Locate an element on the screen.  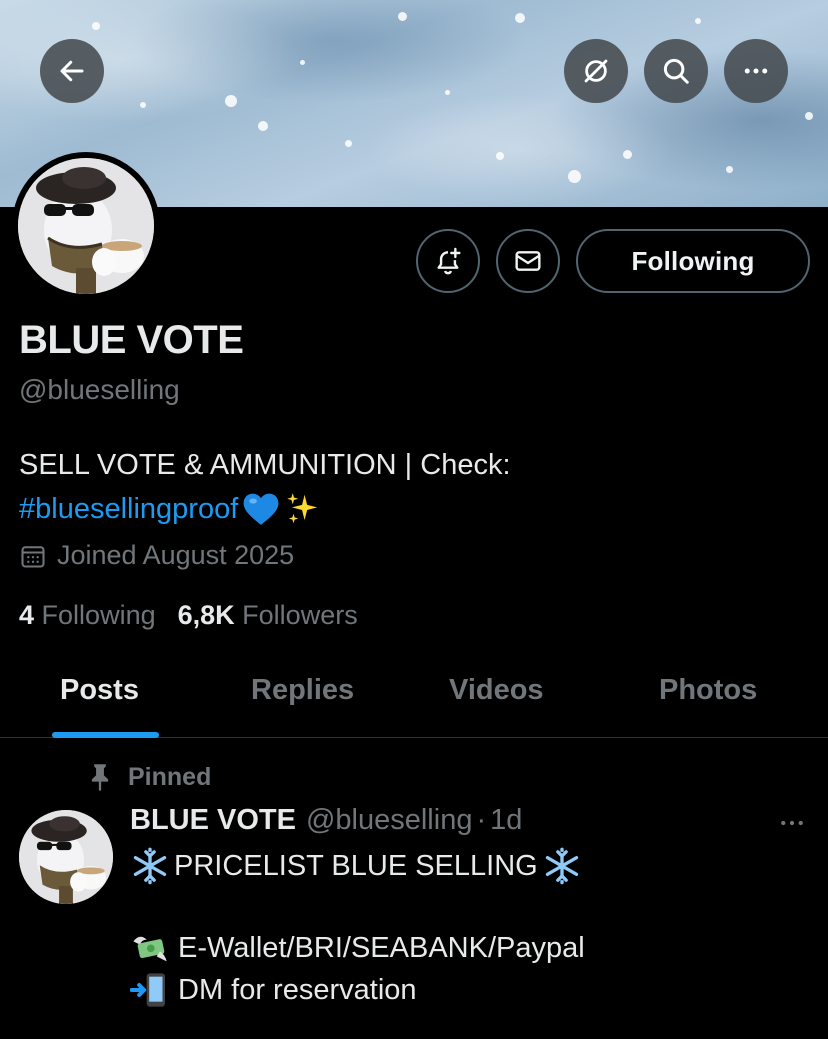
following-count: 4 is located at coordinates (27, 615).